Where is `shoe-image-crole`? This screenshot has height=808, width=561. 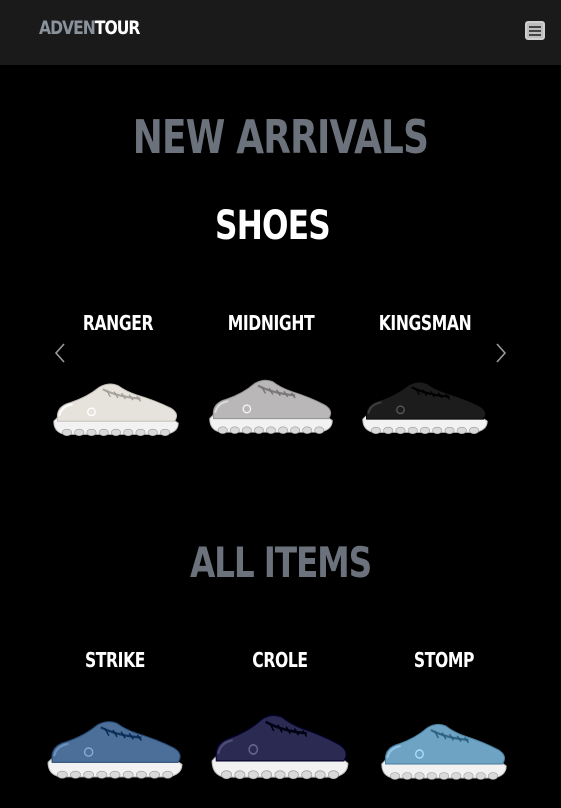 shoe-image-crole is located at coordinates (280, 746).